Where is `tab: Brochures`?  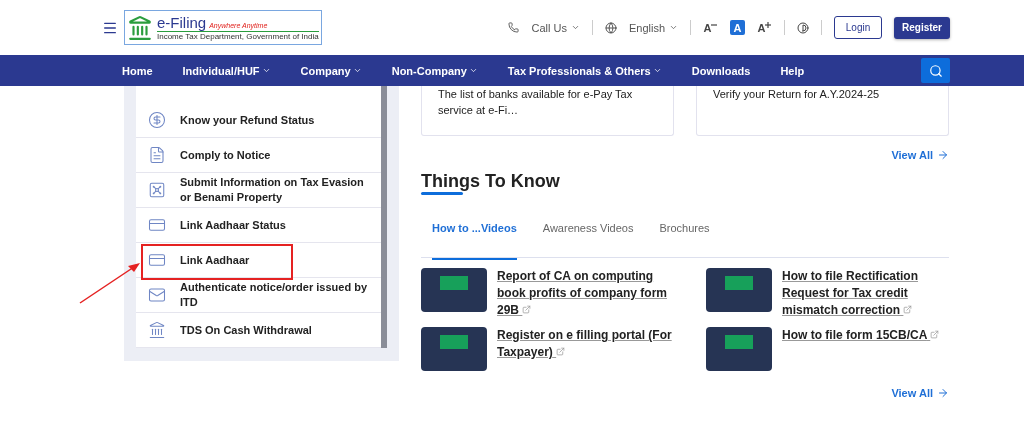
tab: Brochures is located at coordinates (684, 239).